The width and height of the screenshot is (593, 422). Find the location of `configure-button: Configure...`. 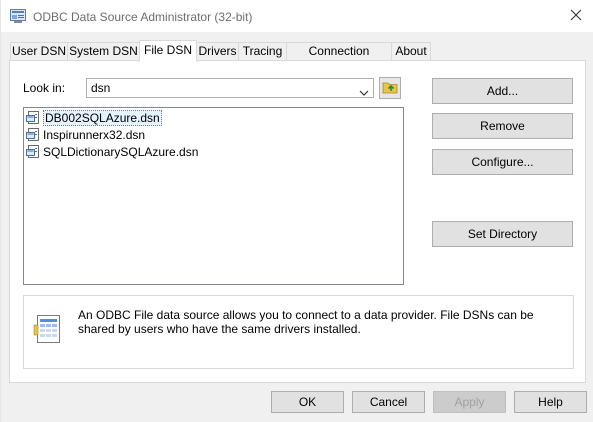

configure-button: Configure... is located at coordinates (502, 162).